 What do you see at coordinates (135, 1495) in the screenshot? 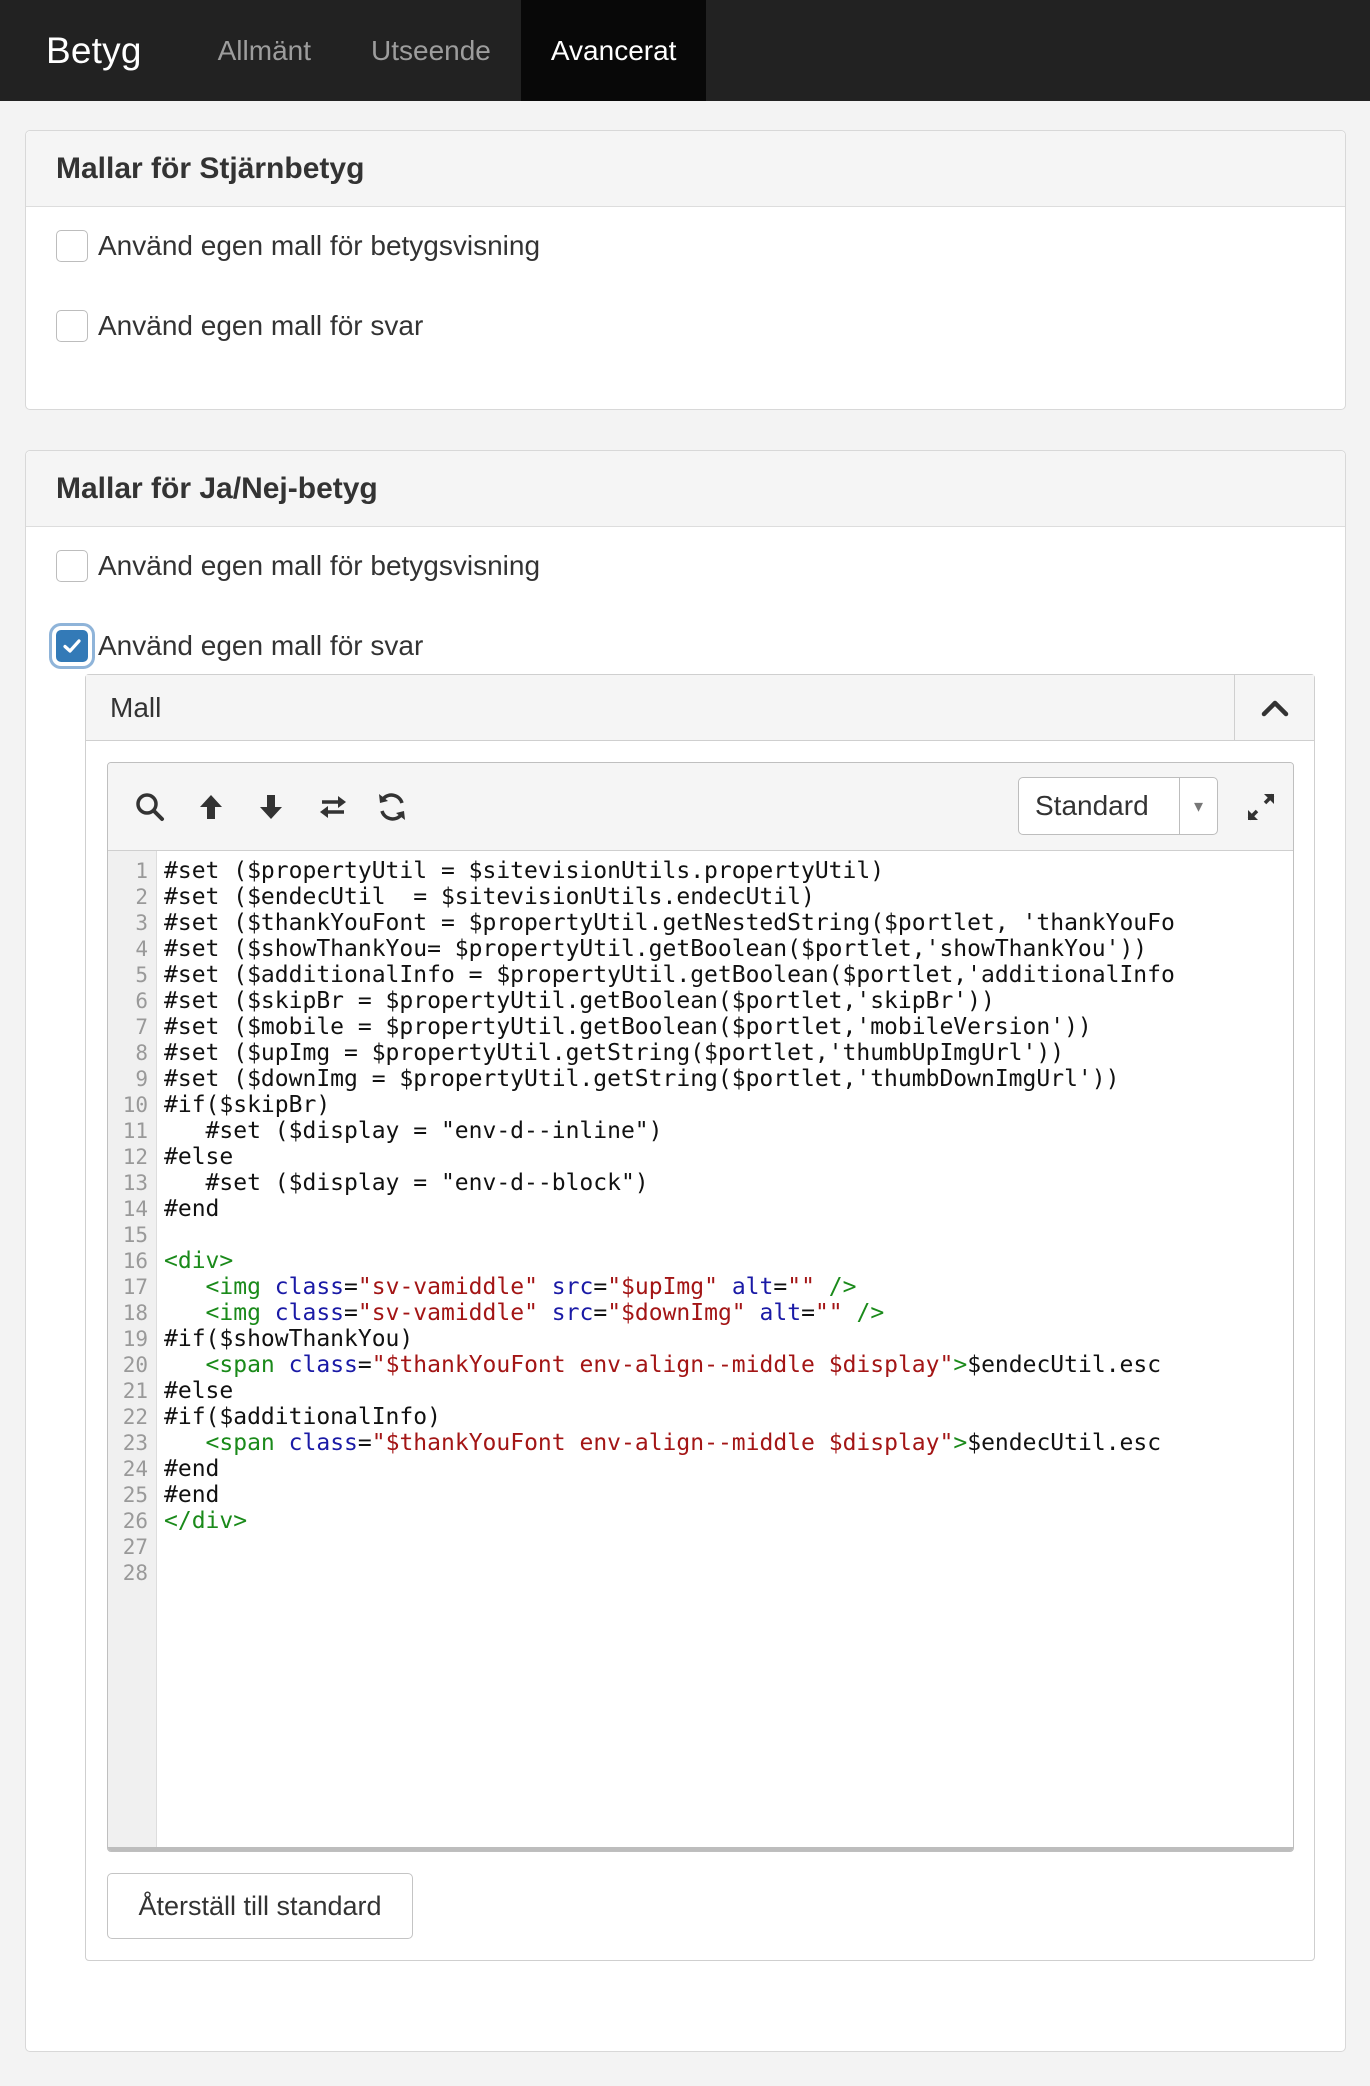
I see `line-number: 25` at bounding box center [135, 1495].